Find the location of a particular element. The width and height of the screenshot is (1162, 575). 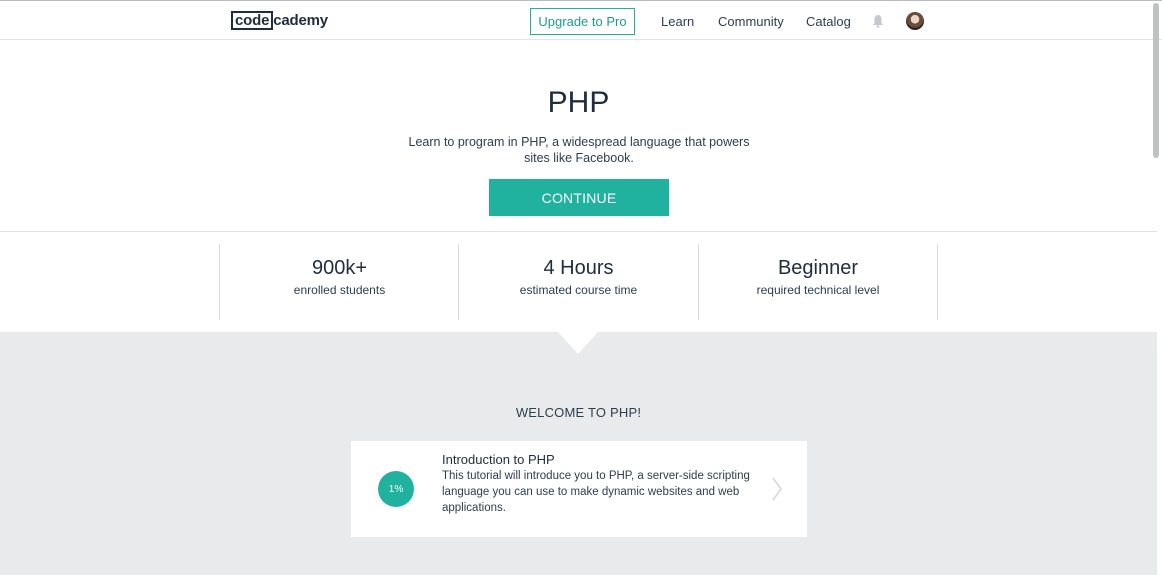

stat-label: enrolled students is located at coordinates (339, 290).